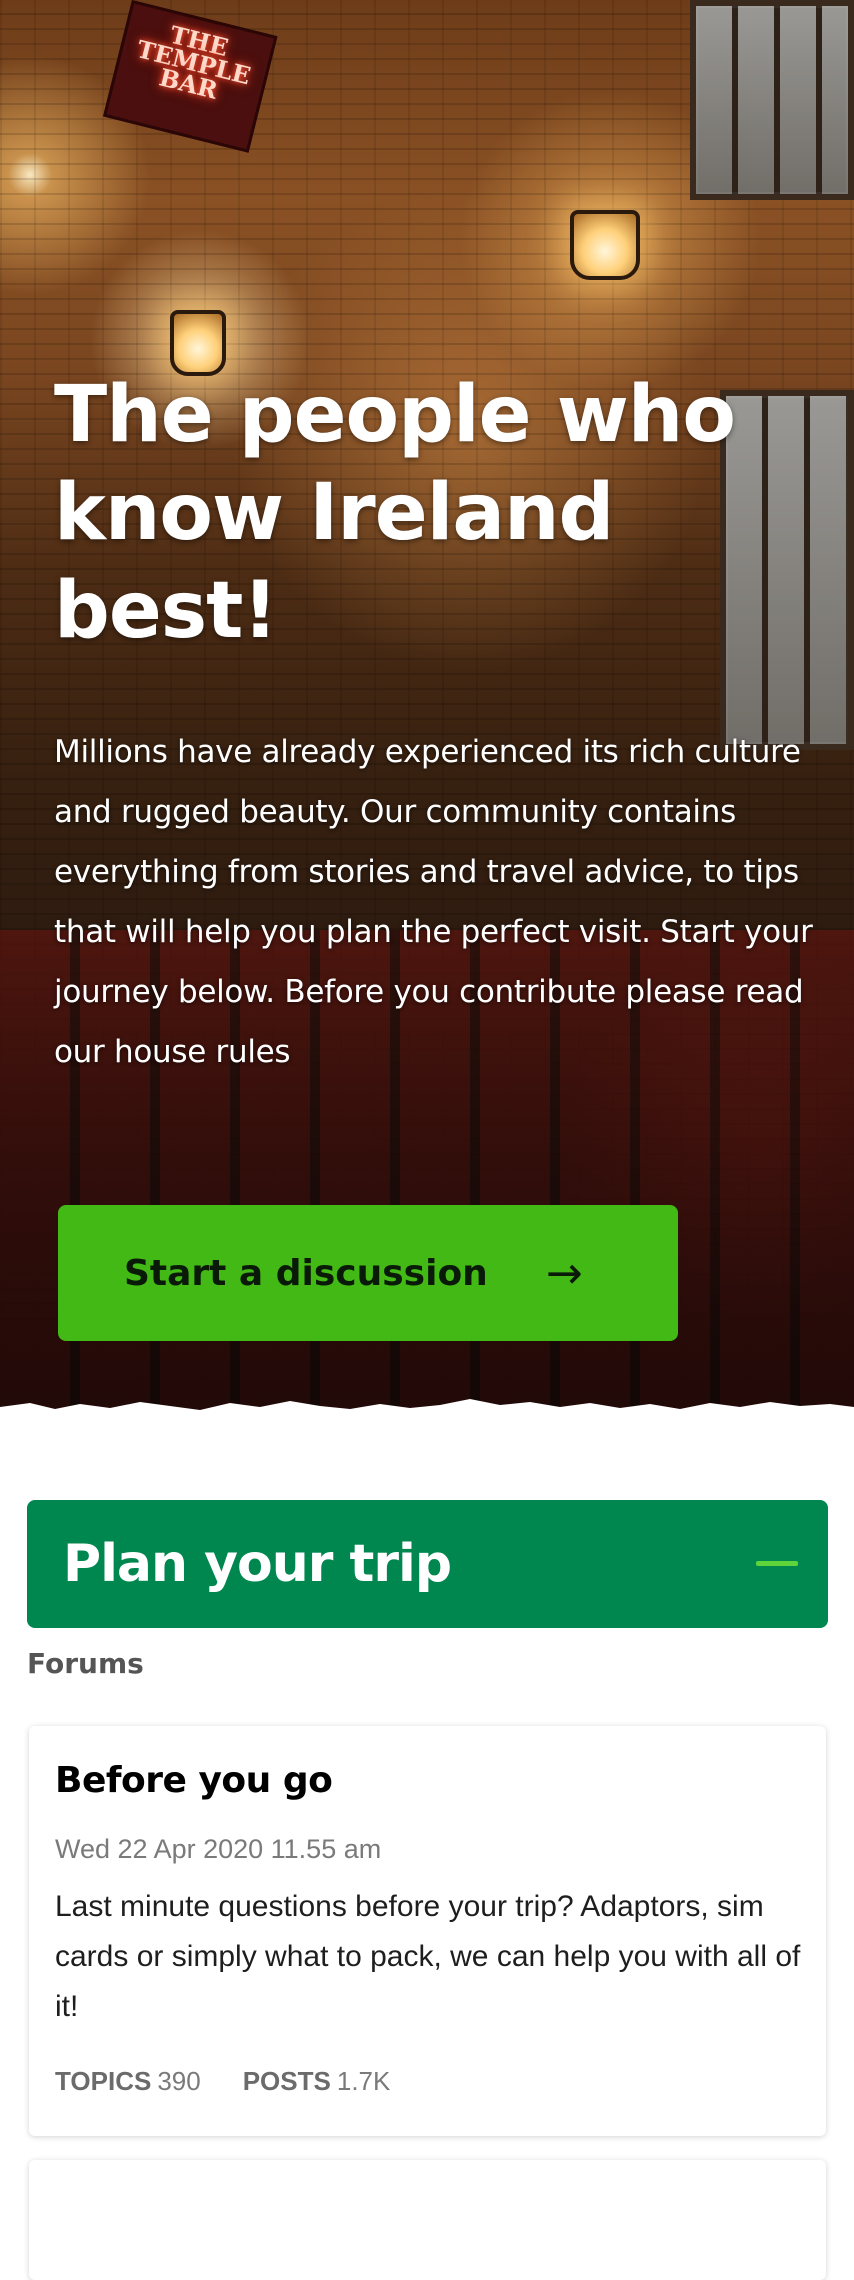  What do you see at coordinates (85, 1663) in the screenshot?
I see `forums-subheading: Forums` at bounding box center [85, 1663].